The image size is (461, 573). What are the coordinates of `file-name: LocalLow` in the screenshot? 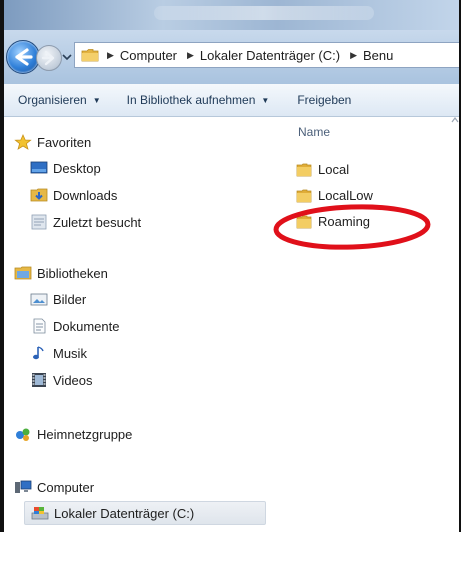 It's located at (345, 195).